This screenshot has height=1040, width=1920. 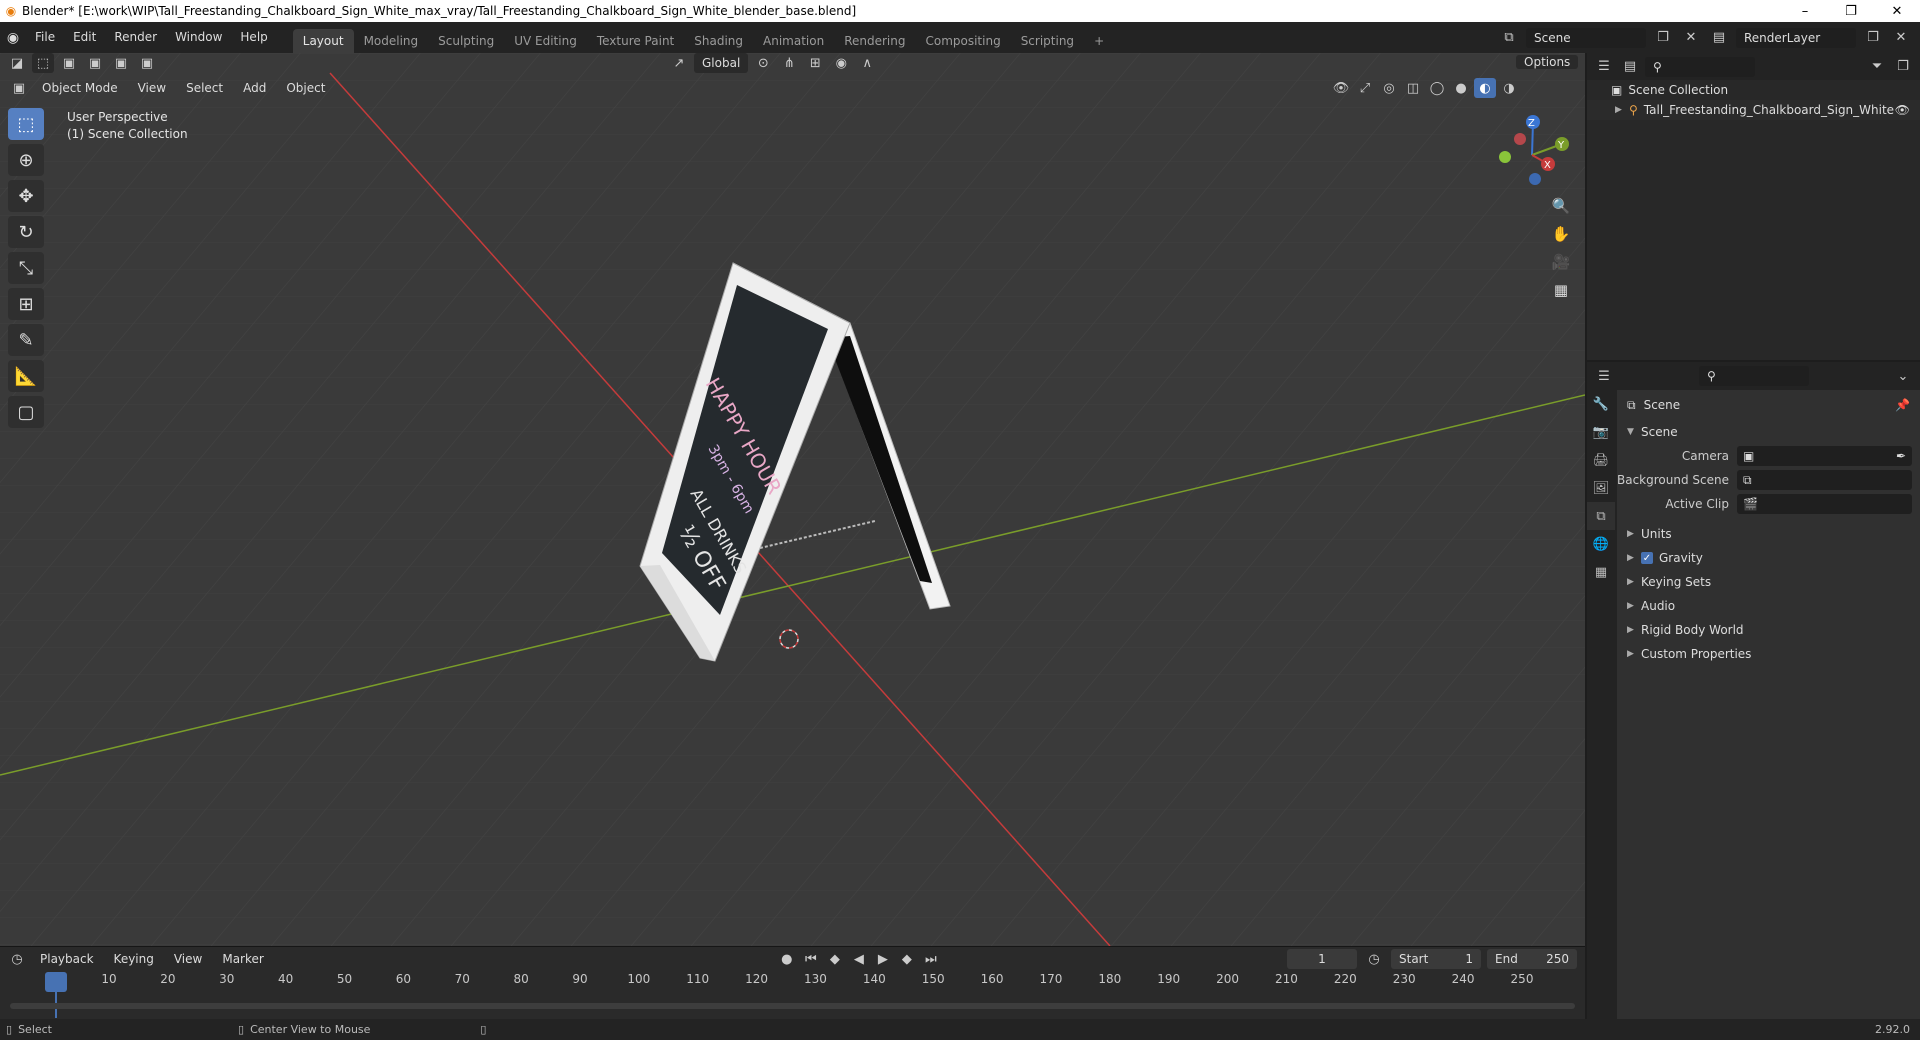 What do you see at coordinates (1691, 38) in the screenshot?
I see `delete-scene-icon: ✕` at bounding box center [1691, 38].